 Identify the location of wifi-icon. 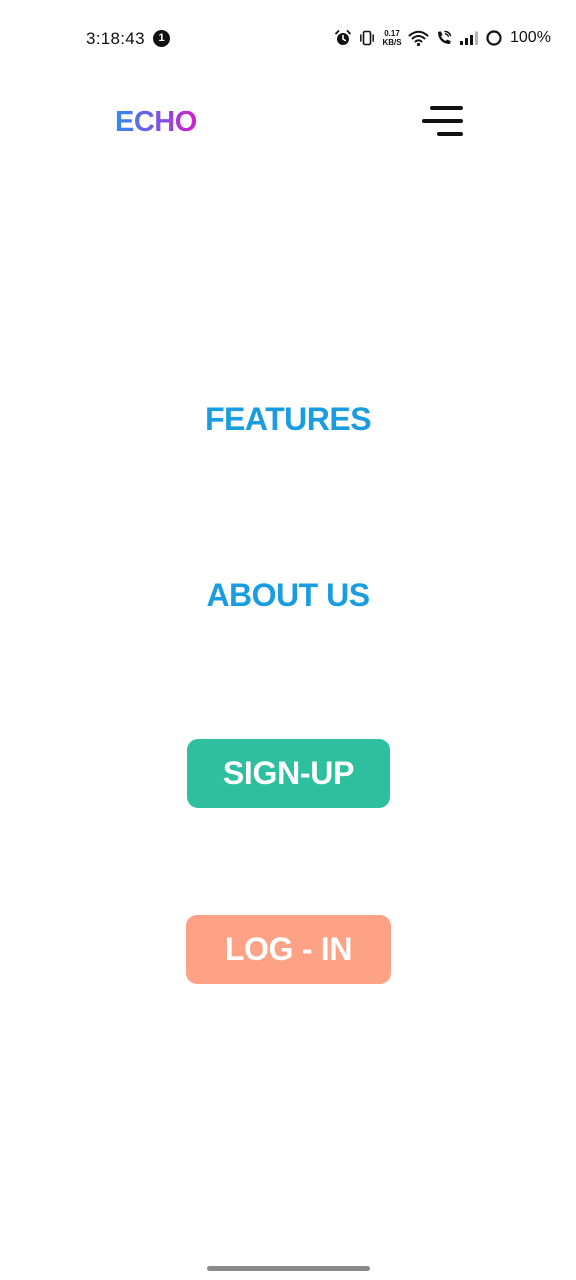
(418, 38).